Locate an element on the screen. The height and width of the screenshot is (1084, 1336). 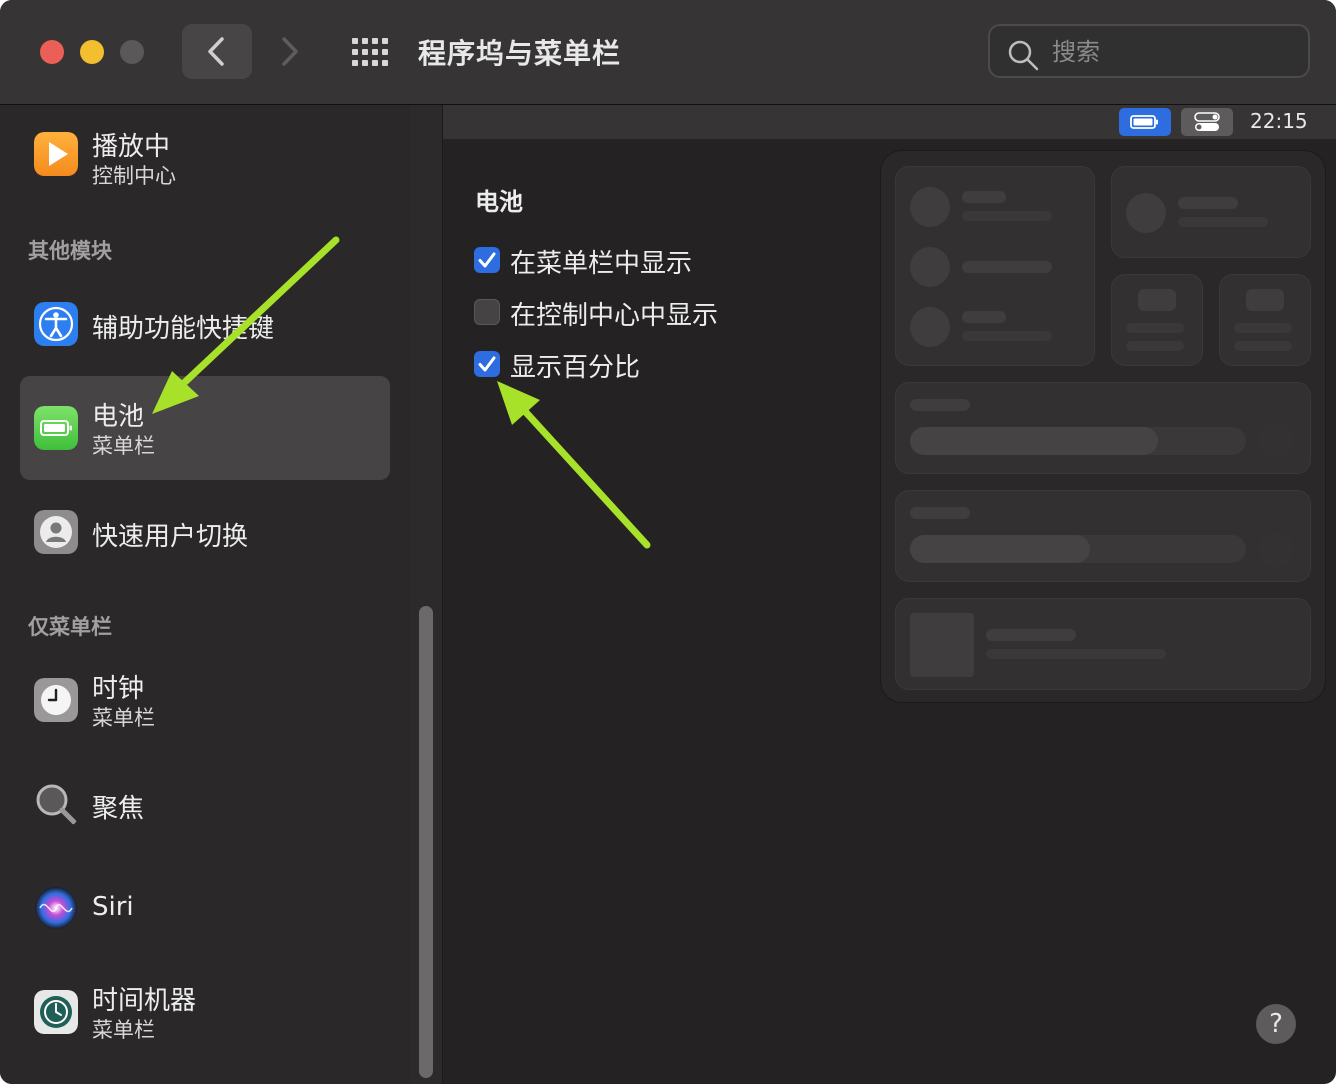
close-window-button is located at coordinates (52, 52).